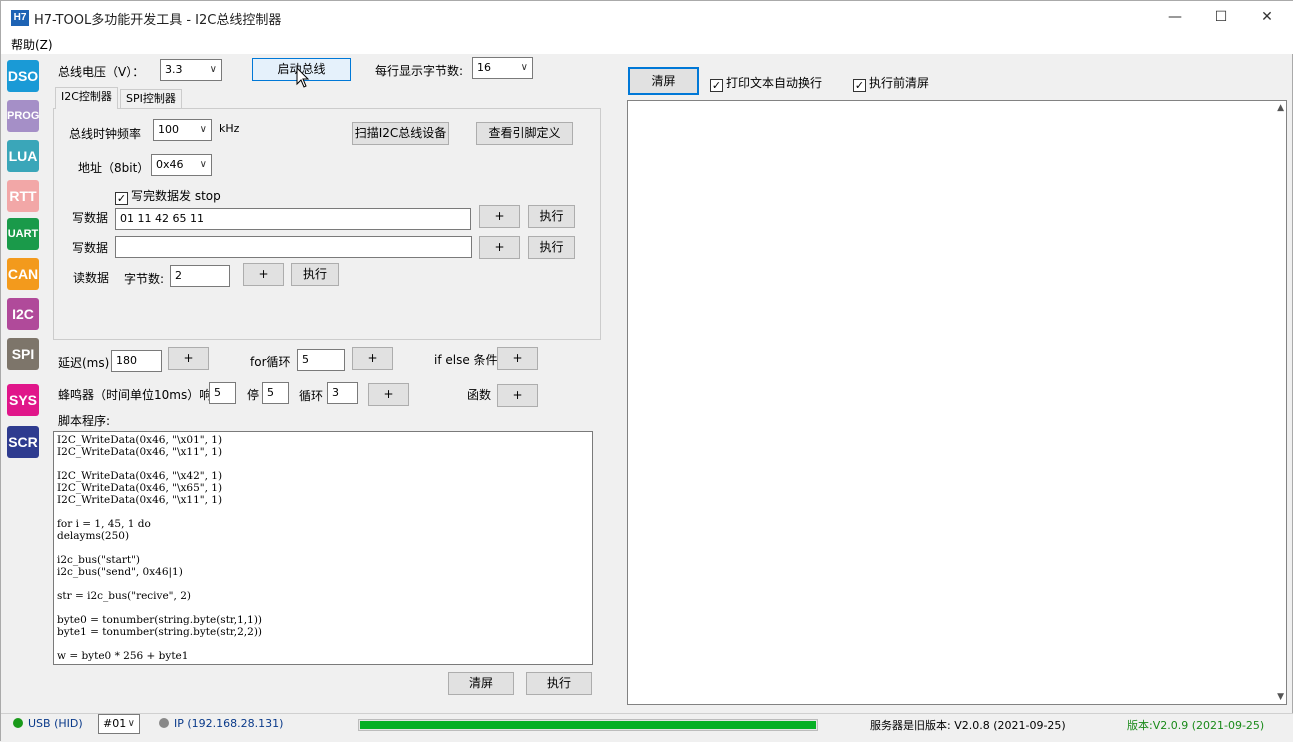 The image size is (1293, 742). I want to click on progress-bar-fill, so click(588, 725).